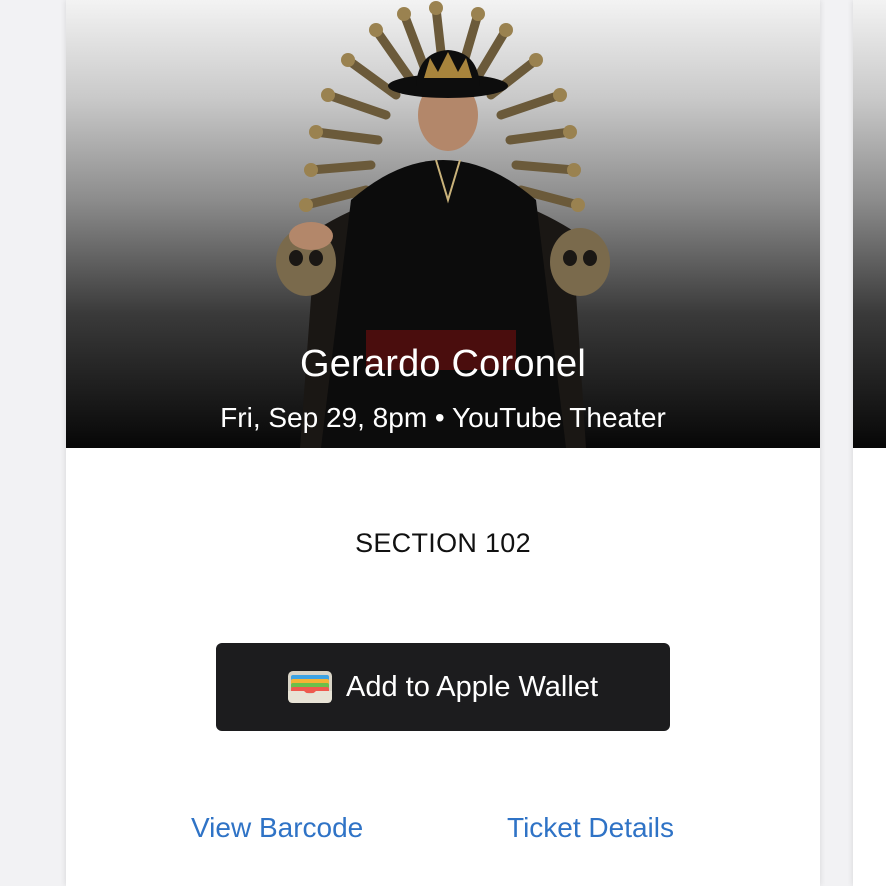 The width and height of the screenshot is (886, 886). I want to click on seat-section: SECTION 102, so click(443, 543).